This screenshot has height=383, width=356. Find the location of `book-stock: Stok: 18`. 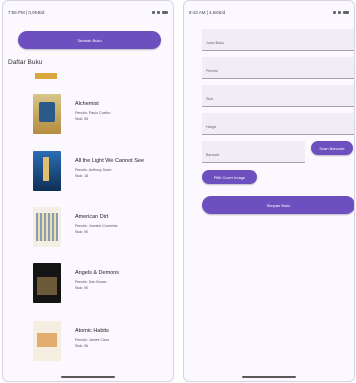

book-stock: Stok: 18 is located at coordinates (82, 176).